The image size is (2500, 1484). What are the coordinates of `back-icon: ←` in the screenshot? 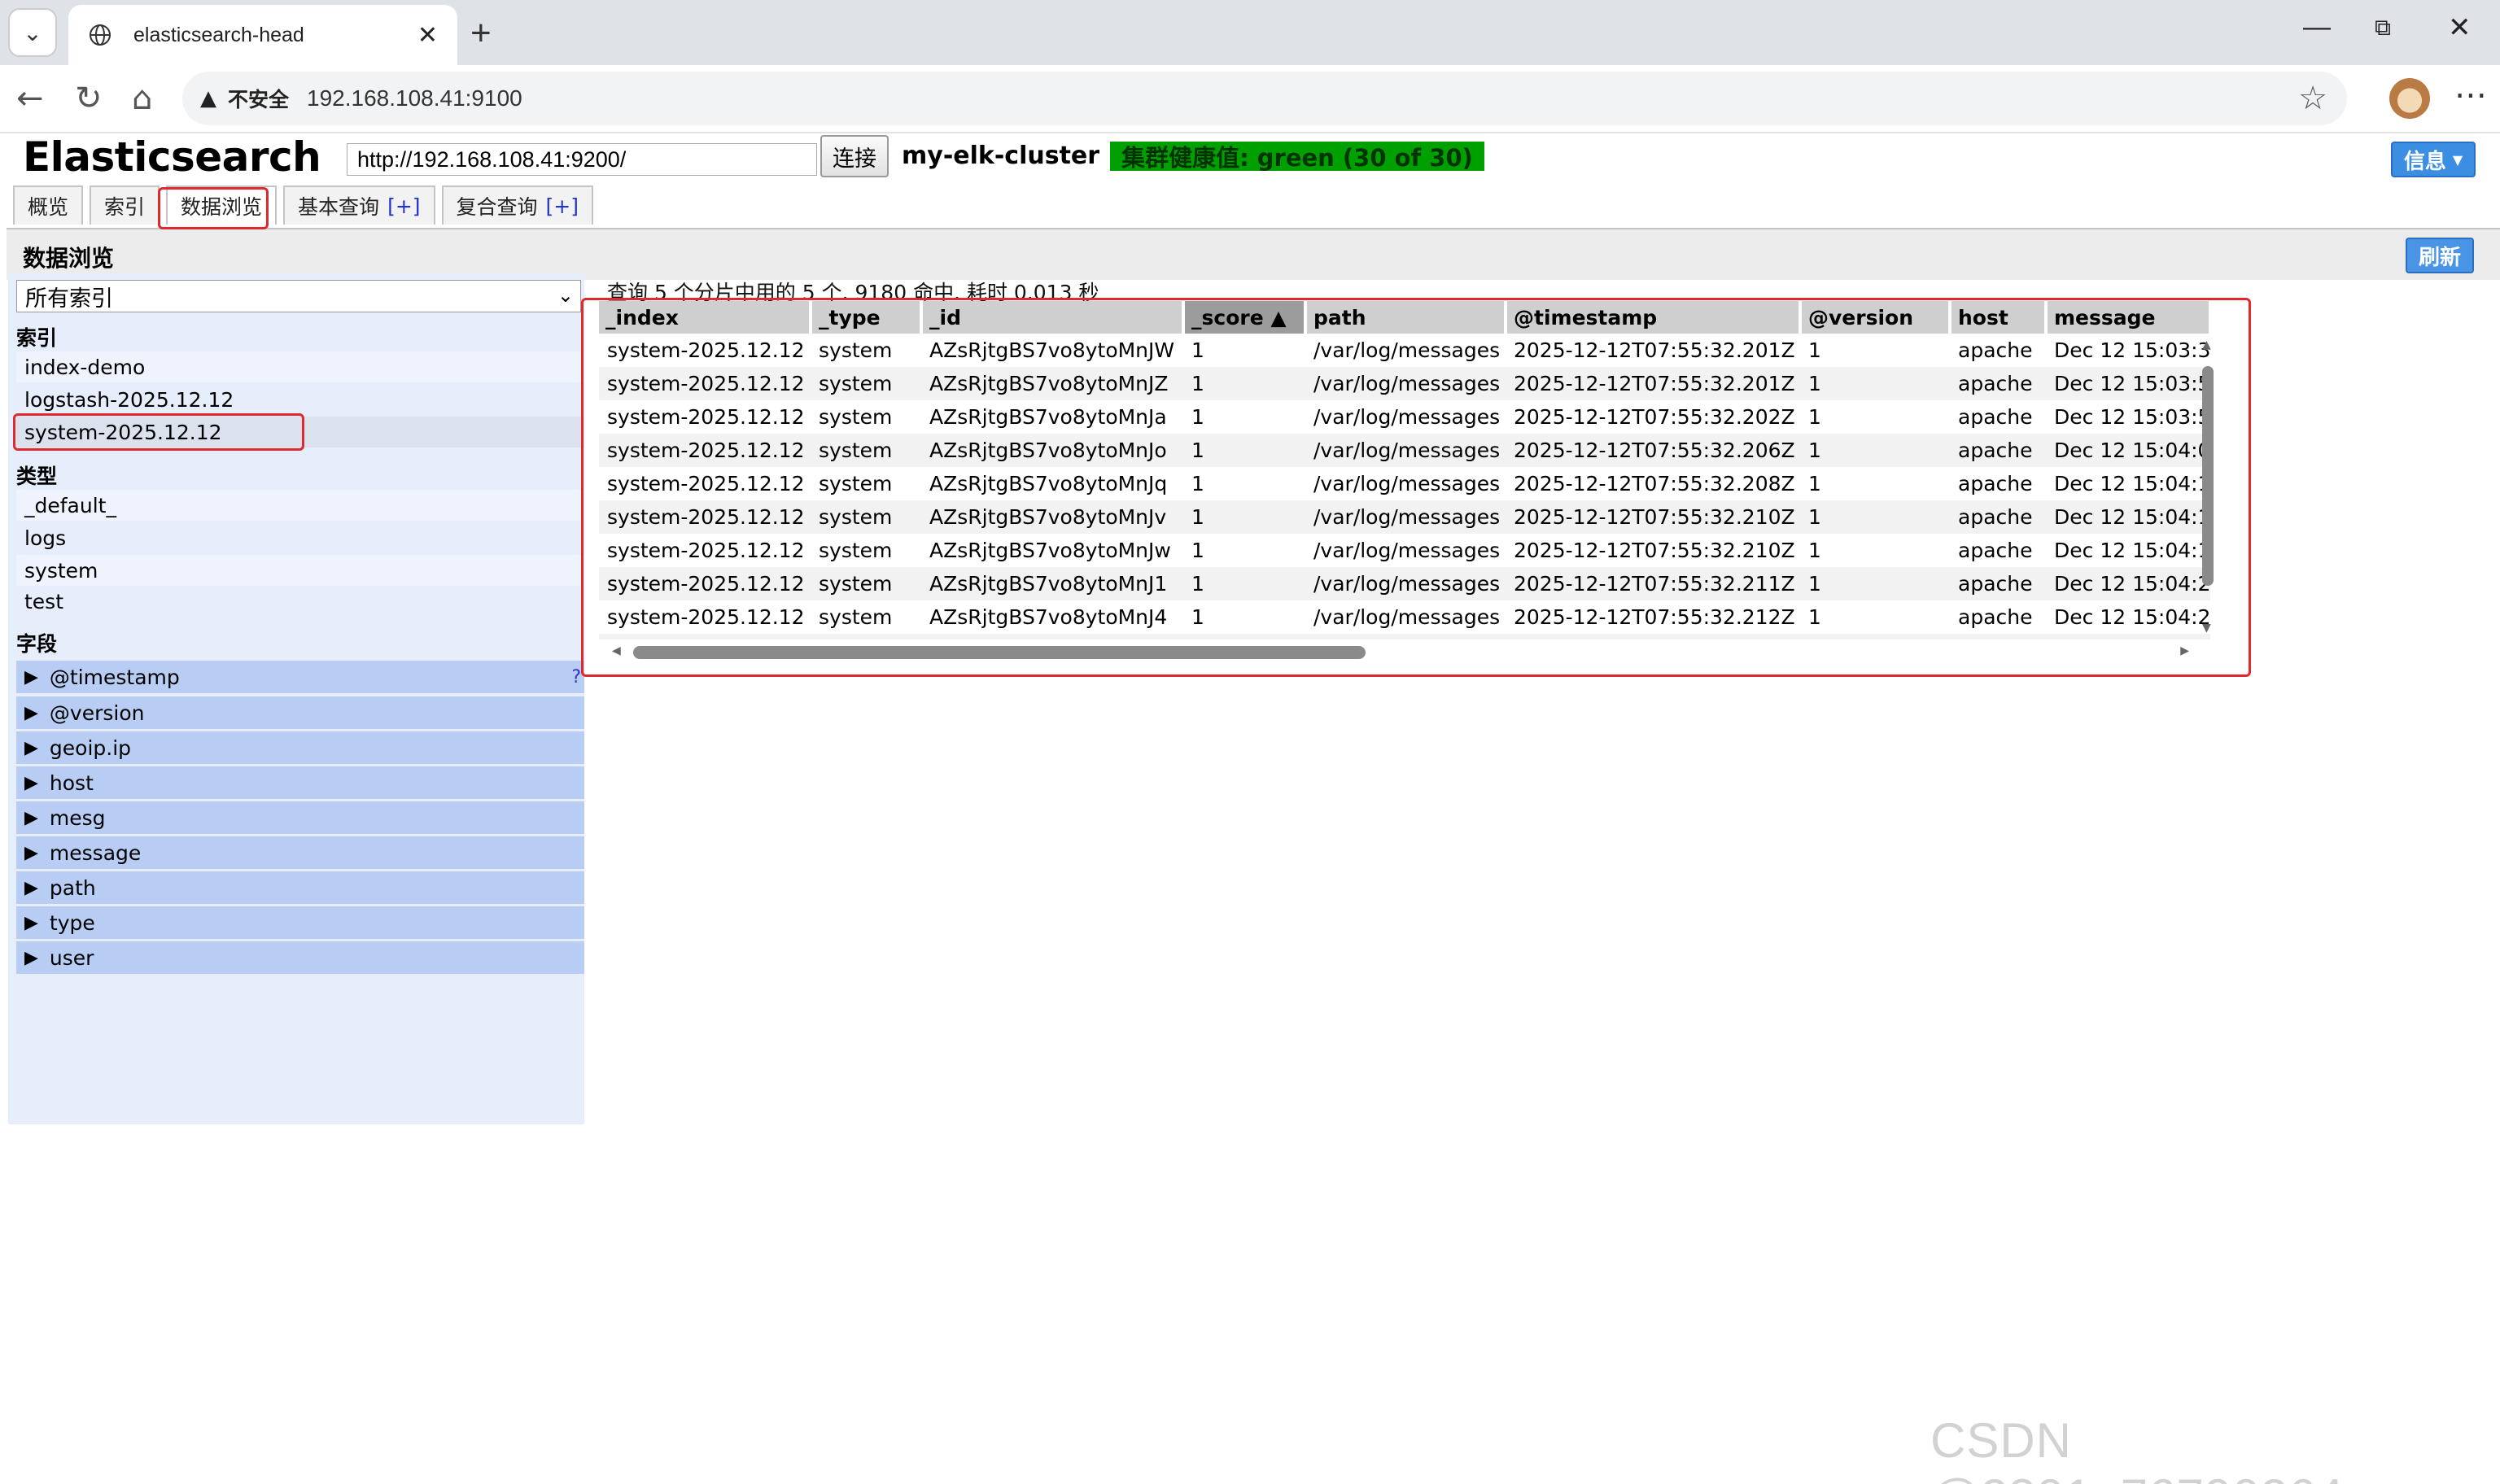 It's located at (30, 99).